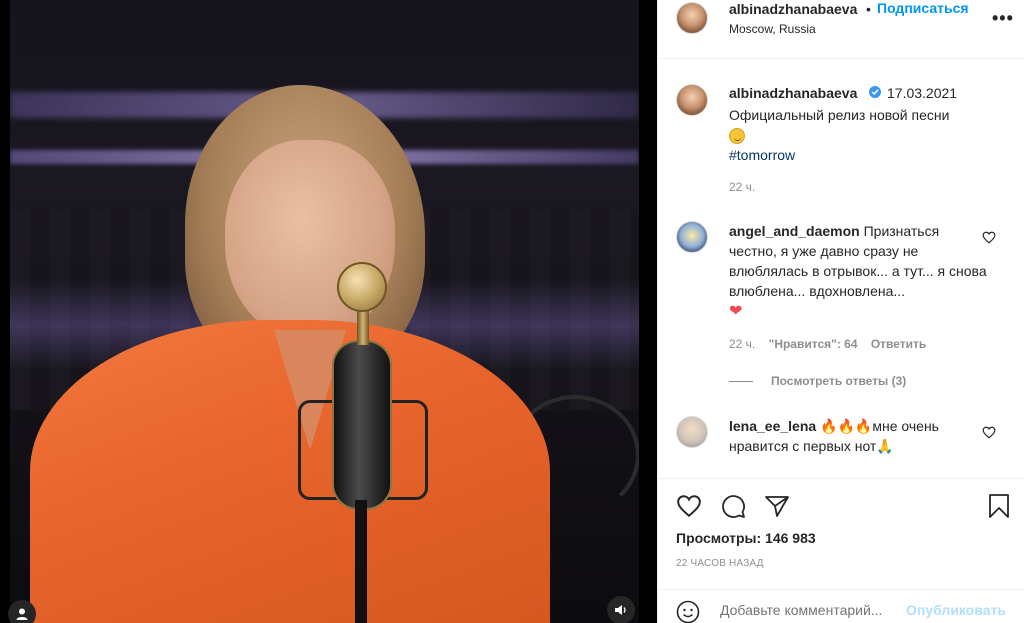  Describe the element at coordinates (720, 563) in the screenshot. I see `post-timestamp: 22 ЧАСОВ НАЗАД` at that location.